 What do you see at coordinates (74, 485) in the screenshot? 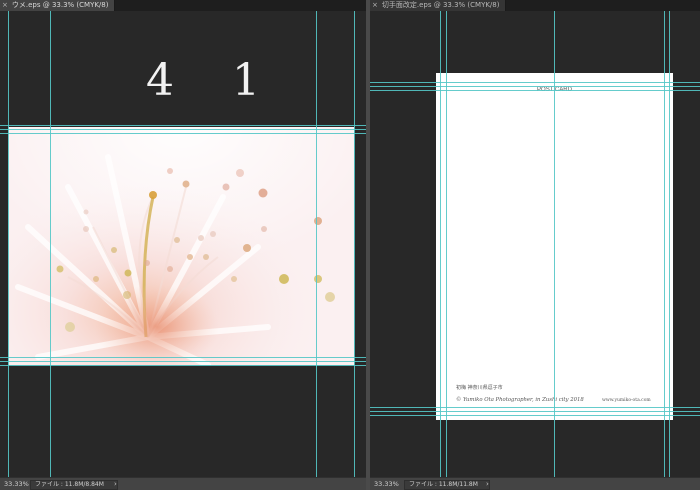
I see `file-size-info: ファイル : 11.8M/8.84M` at bounding box center [74, 485].